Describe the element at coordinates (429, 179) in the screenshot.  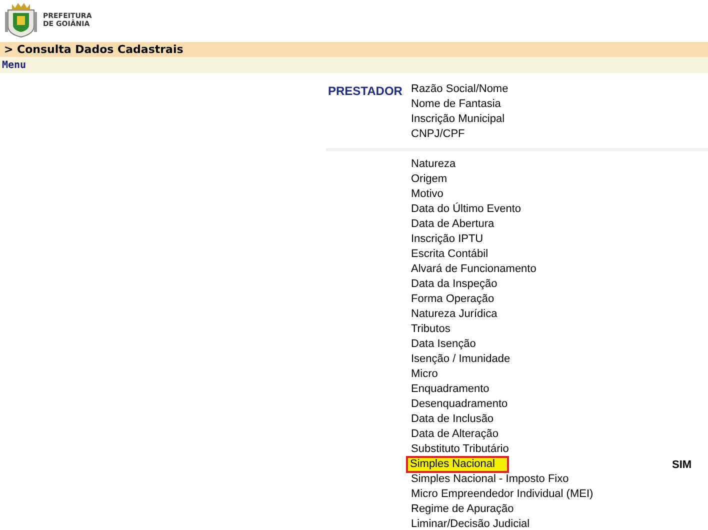
I see `field-label: Origem` at that location.